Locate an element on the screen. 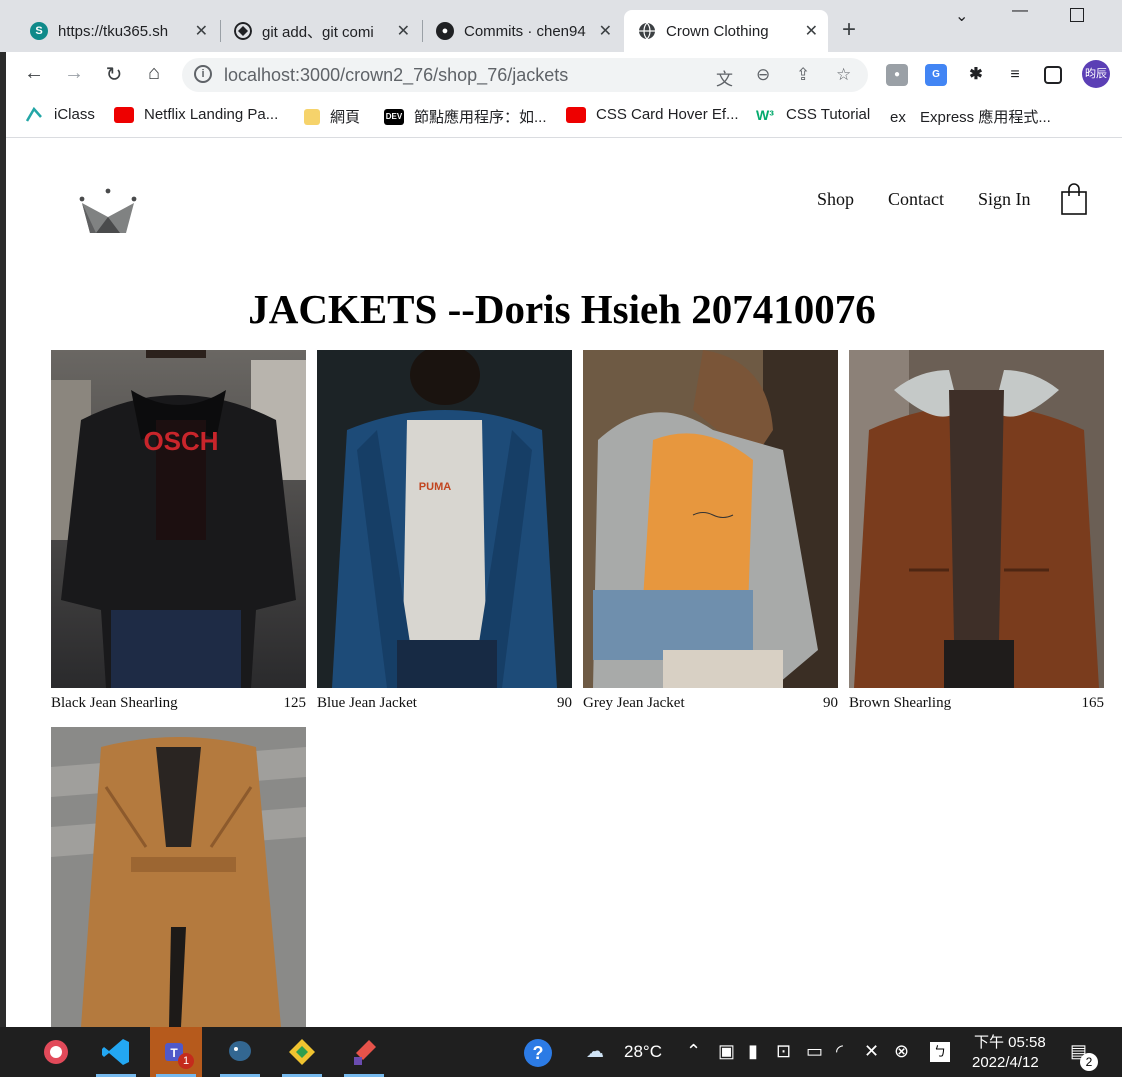 The height and width of the screenshot is (1077, 1122). zoom-icon: ⊖ is located at coordinates (763, 75).